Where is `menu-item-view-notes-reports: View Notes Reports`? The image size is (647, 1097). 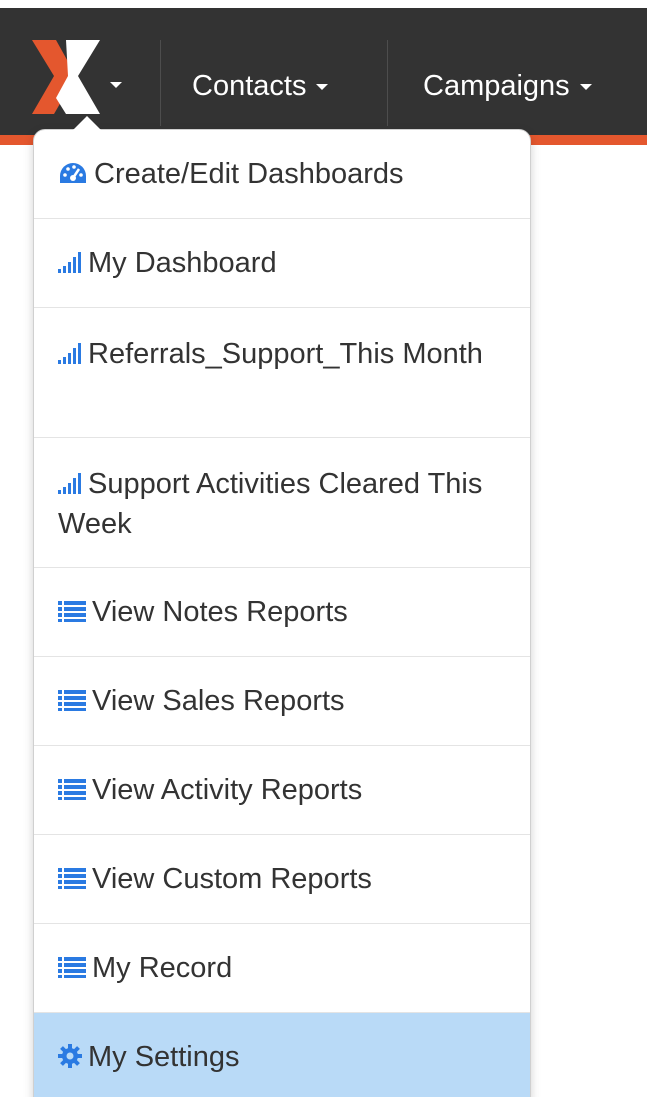 menu-item-view-notes-reports: View Notes Reports is located at coordinates (282, 612).